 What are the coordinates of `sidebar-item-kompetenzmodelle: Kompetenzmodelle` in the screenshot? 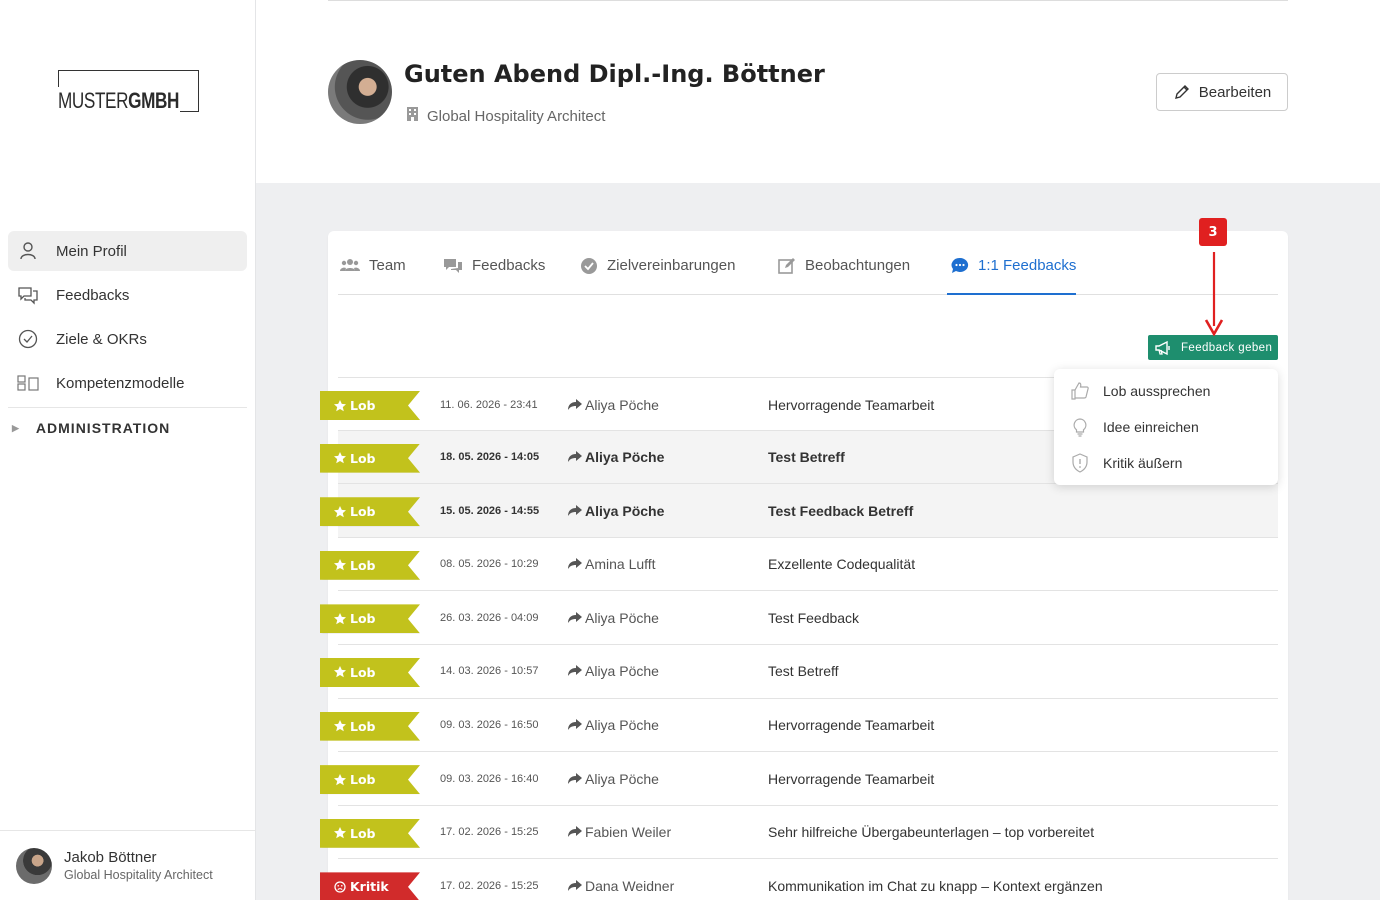 It's located at (127, 383).